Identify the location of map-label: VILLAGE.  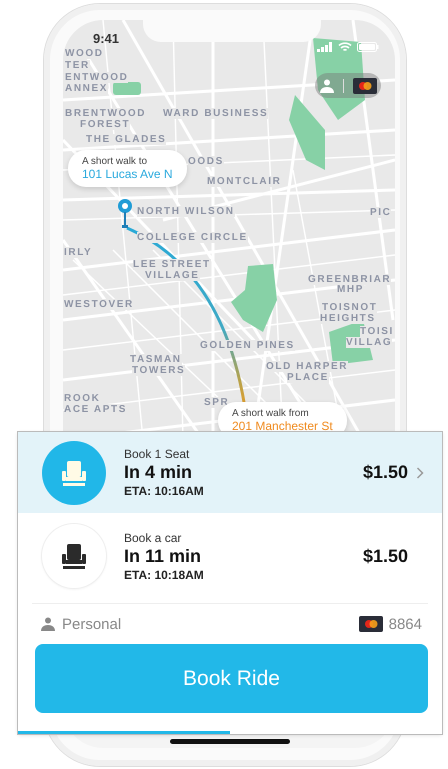
(172, 275).